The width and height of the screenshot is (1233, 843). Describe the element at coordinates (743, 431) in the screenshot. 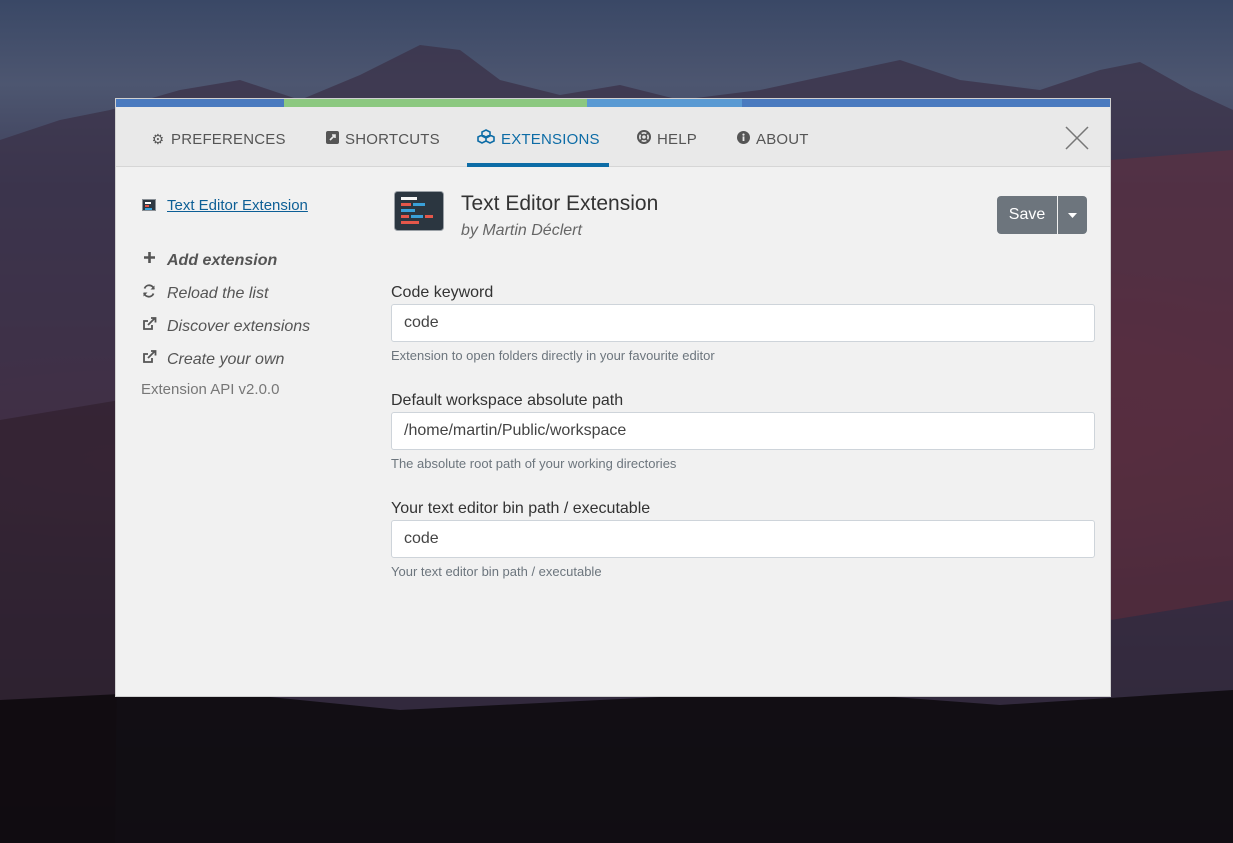

I see `workspace-path-input` at that location.